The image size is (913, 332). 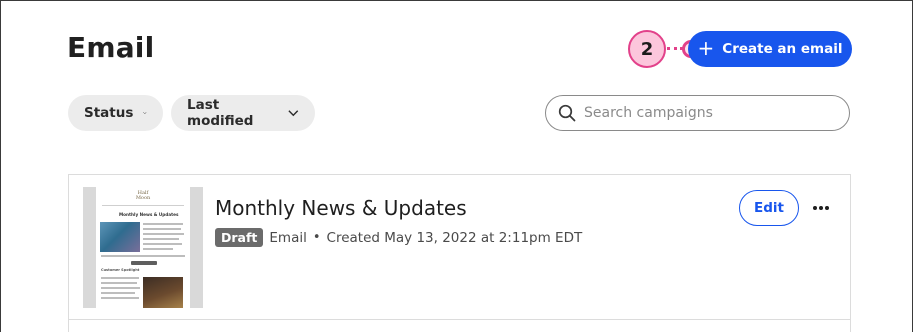 I want to click on campaign-created: Created May 13, 2022 at 2:11pm EDT, so click(x=454, y=237).